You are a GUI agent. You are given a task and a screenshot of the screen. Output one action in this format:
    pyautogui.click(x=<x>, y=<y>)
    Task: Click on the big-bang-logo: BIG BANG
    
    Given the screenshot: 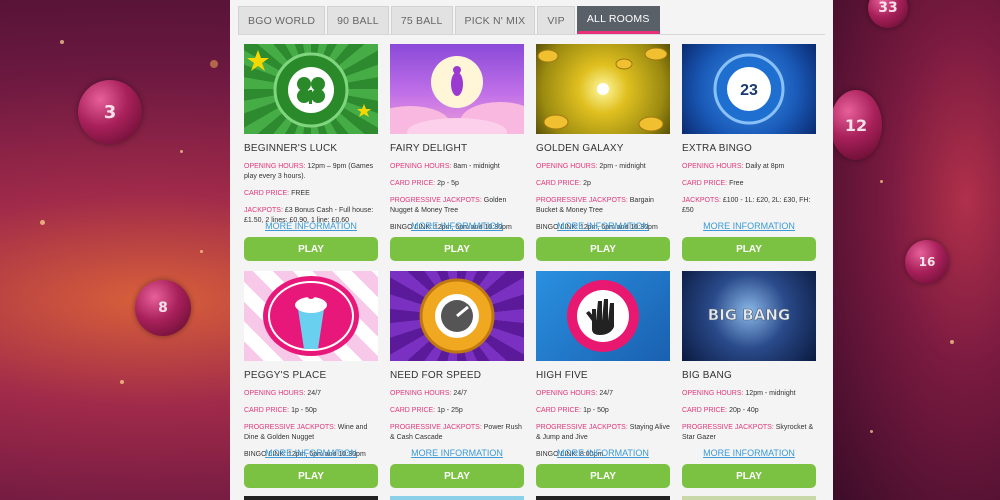 What is the action you would take?
    pyautogui.click(x=748, y=315)
    